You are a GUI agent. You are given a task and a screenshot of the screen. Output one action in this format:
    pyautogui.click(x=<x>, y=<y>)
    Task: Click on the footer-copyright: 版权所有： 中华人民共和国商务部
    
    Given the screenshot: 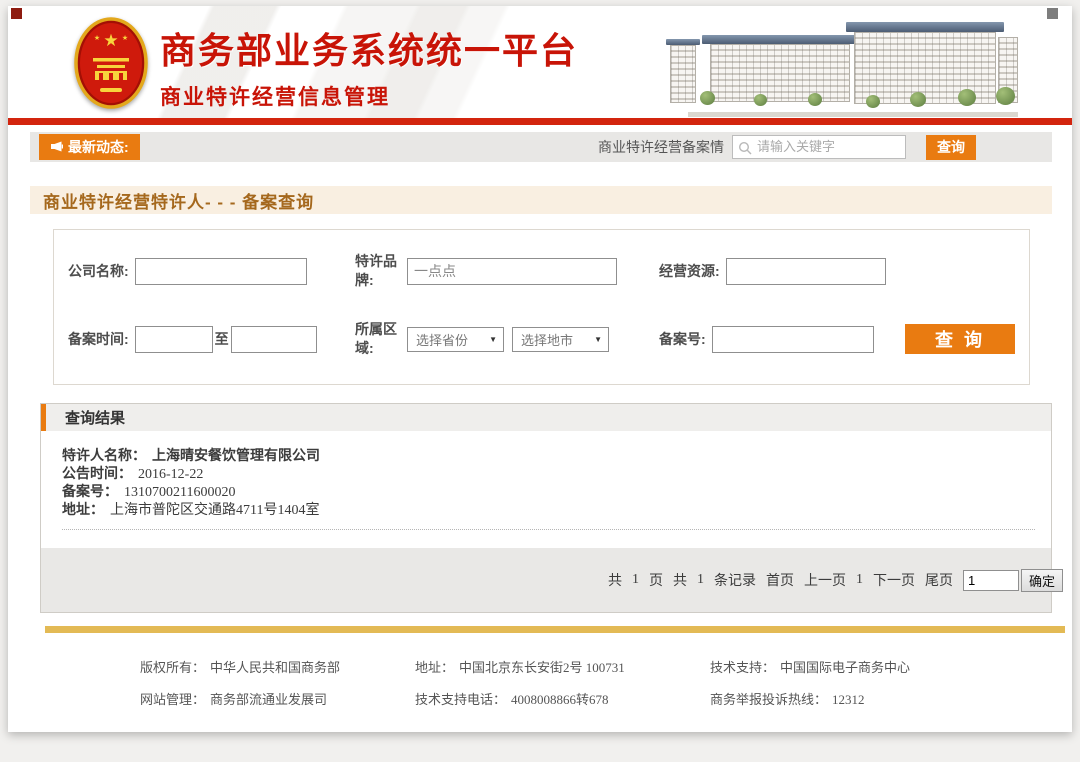 What is the action you would take?
    pyautogui.click(x=277, y=666)
    